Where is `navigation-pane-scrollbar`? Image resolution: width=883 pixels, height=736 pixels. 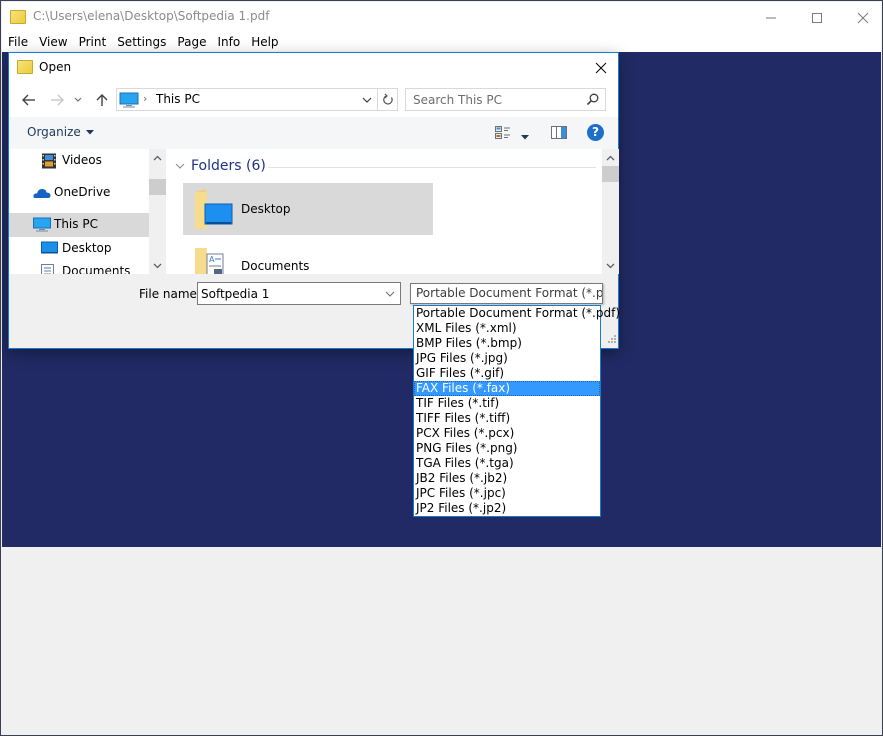 navigation-pane-scrollbar is located at coordinates (157, 211).